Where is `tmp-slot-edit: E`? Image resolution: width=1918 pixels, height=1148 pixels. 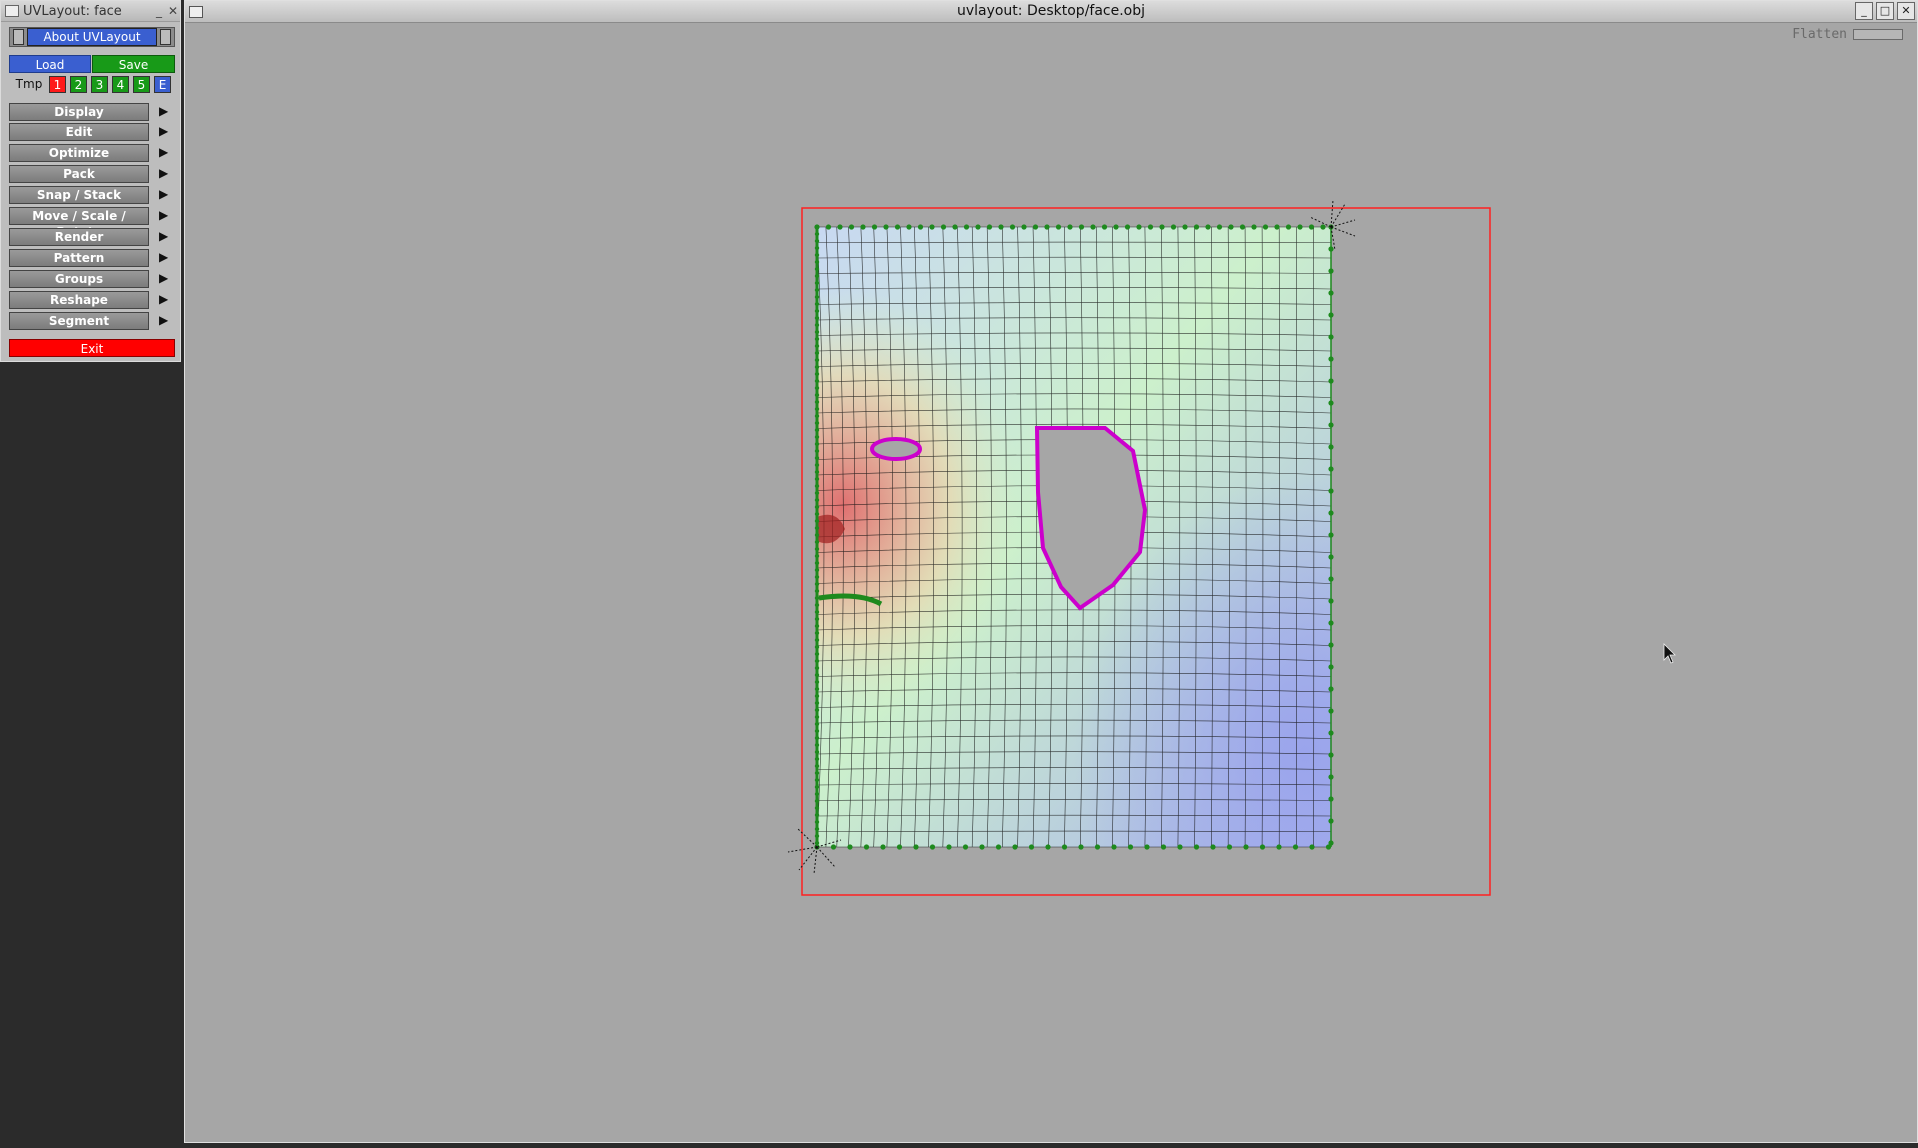 tmp-slot-edit: E is located at coordinates (162, 84).